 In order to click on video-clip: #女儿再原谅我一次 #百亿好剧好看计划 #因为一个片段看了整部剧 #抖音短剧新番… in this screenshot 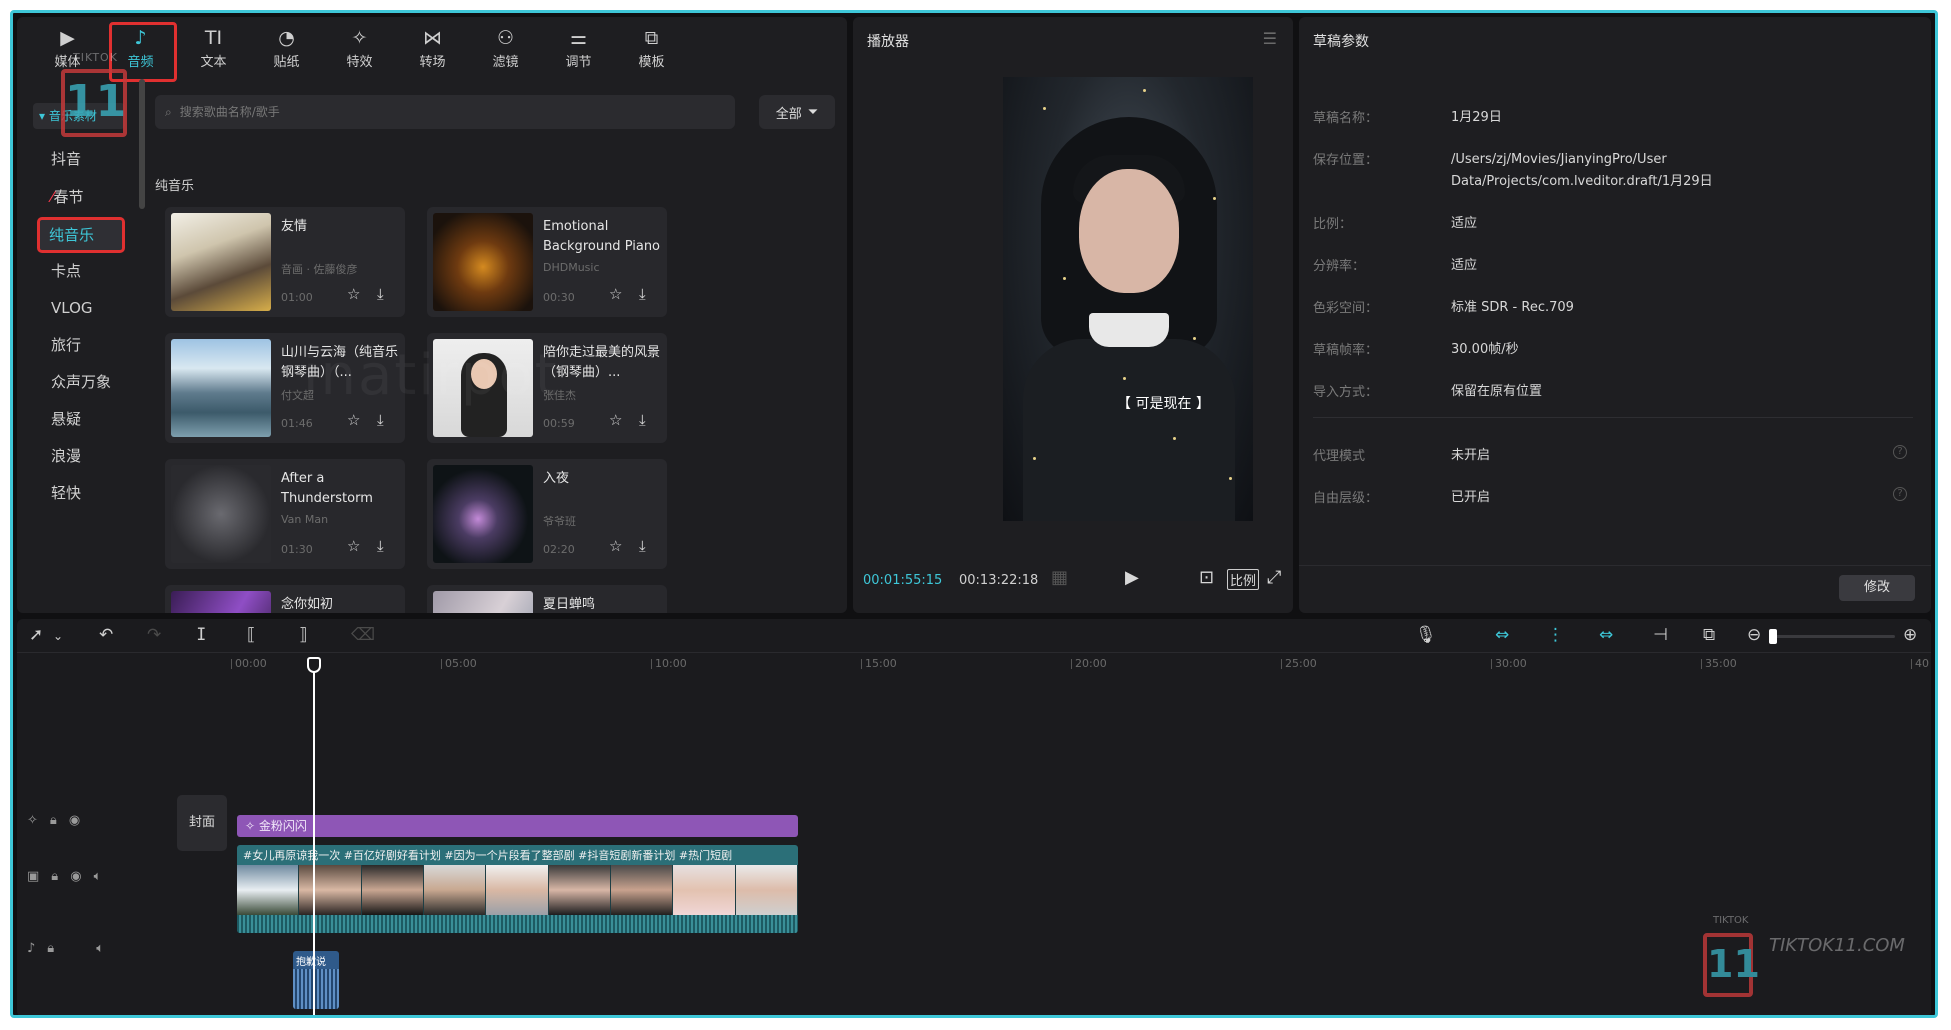, I will do `click(517, 889)`.